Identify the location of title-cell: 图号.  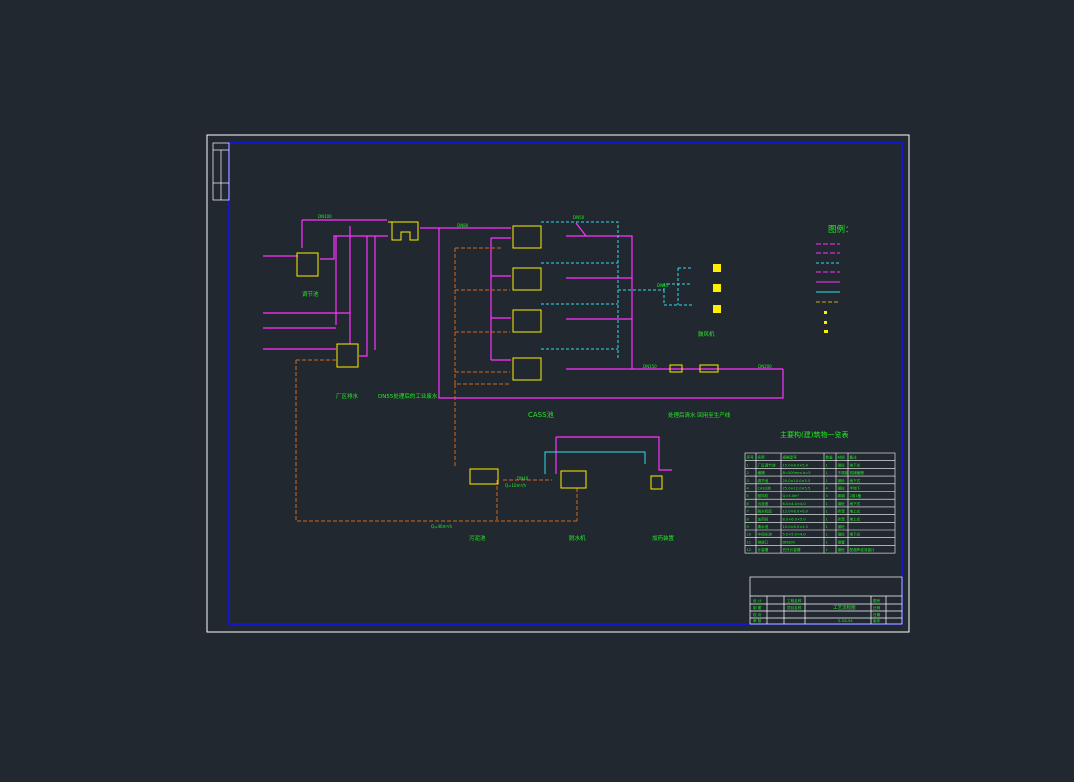
(877, 600).